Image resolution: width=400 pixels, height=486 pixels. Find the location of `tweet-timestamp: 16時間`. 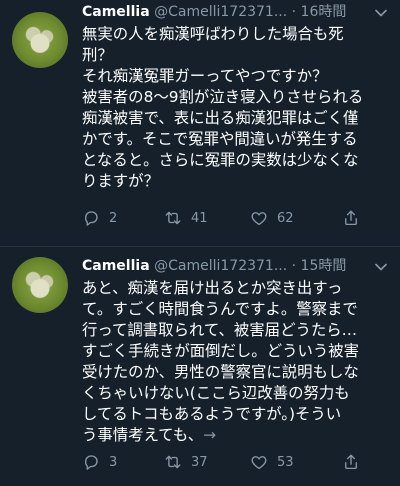

tweet-timestamp: 16時間 is located at coordinates (324, 12).